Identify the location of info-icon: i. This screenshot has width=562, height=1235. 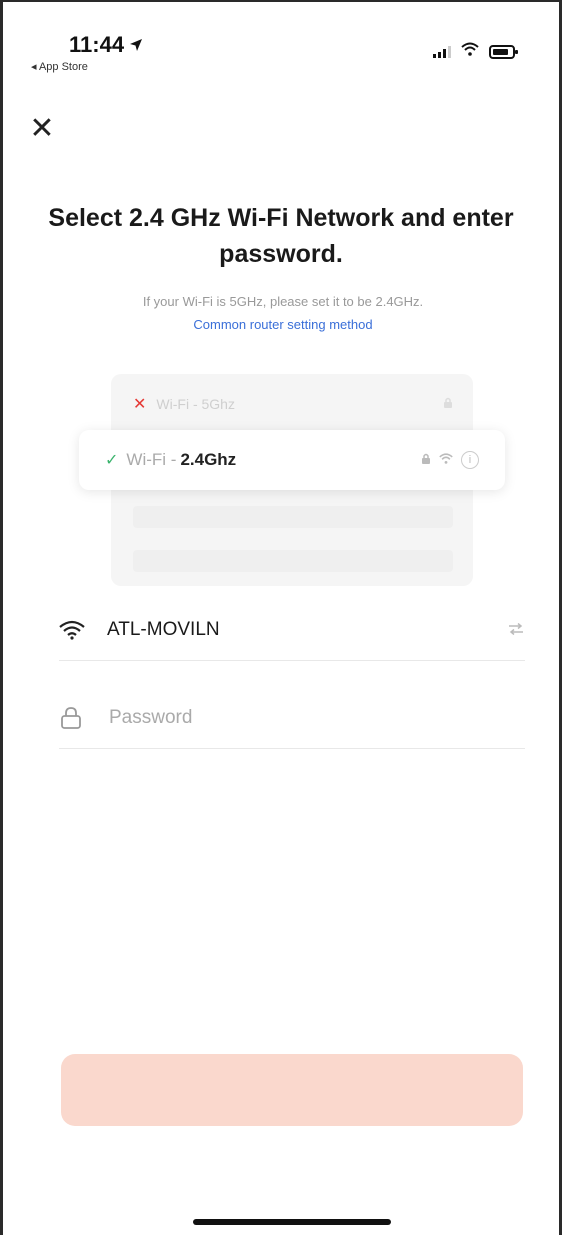
(470, 460).